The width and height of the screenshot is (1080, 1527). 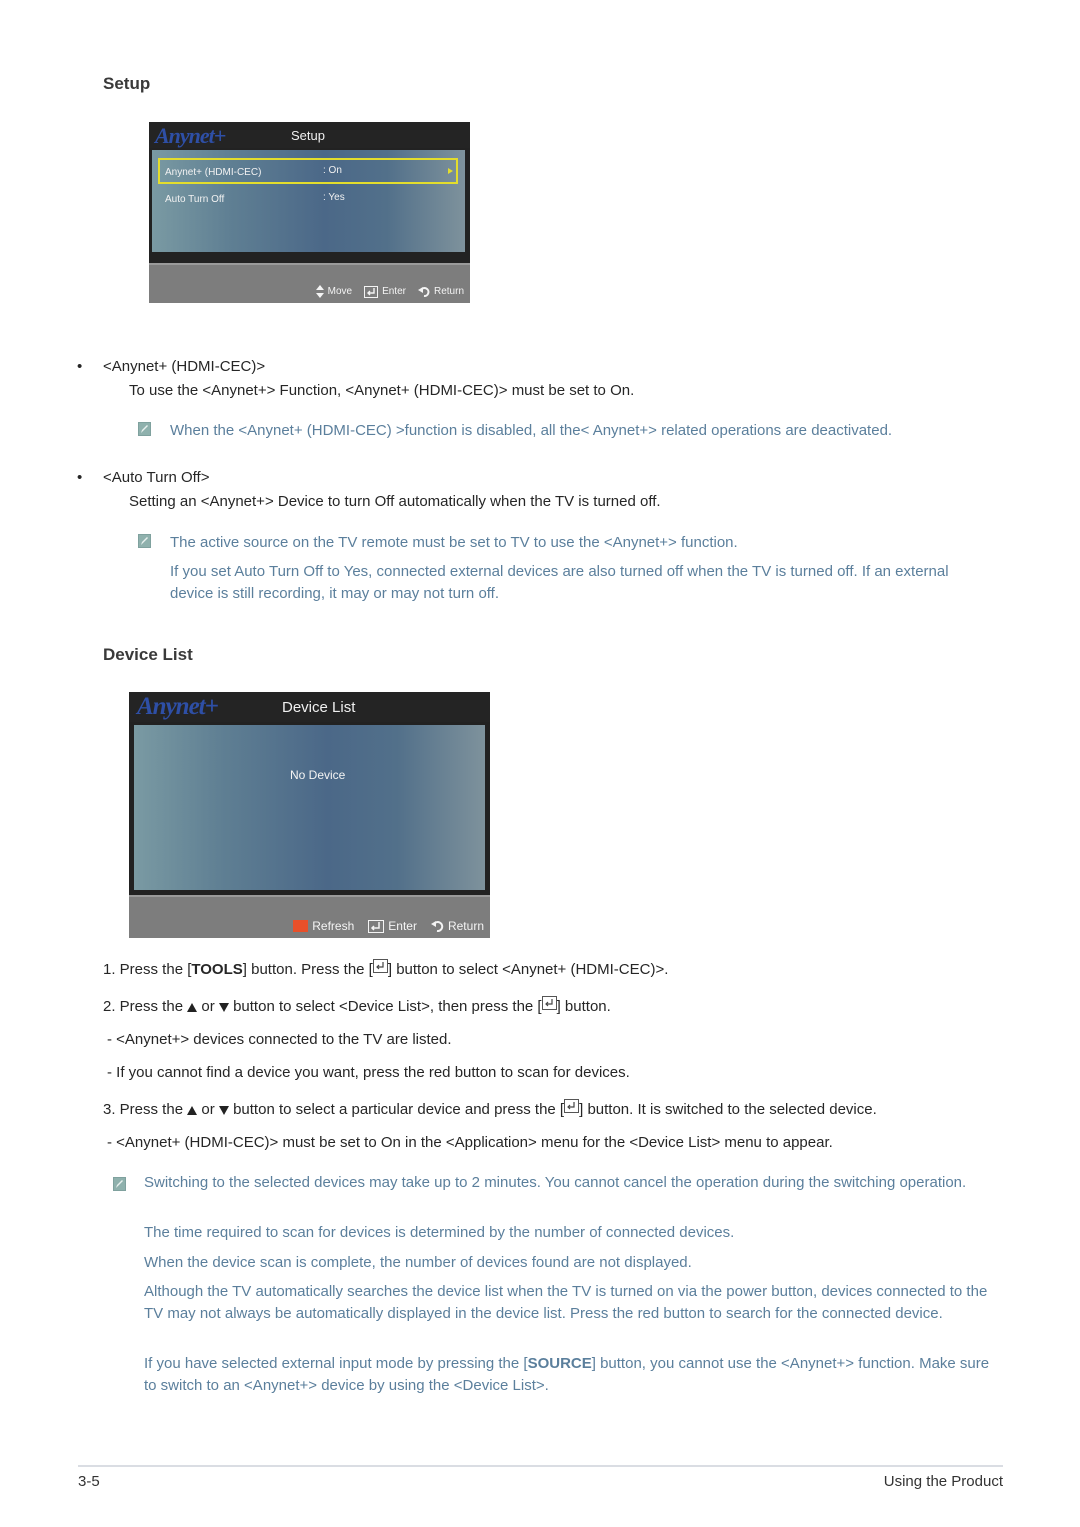 I want to click on refresh-label: Refresh, so click(x=333, y=926).